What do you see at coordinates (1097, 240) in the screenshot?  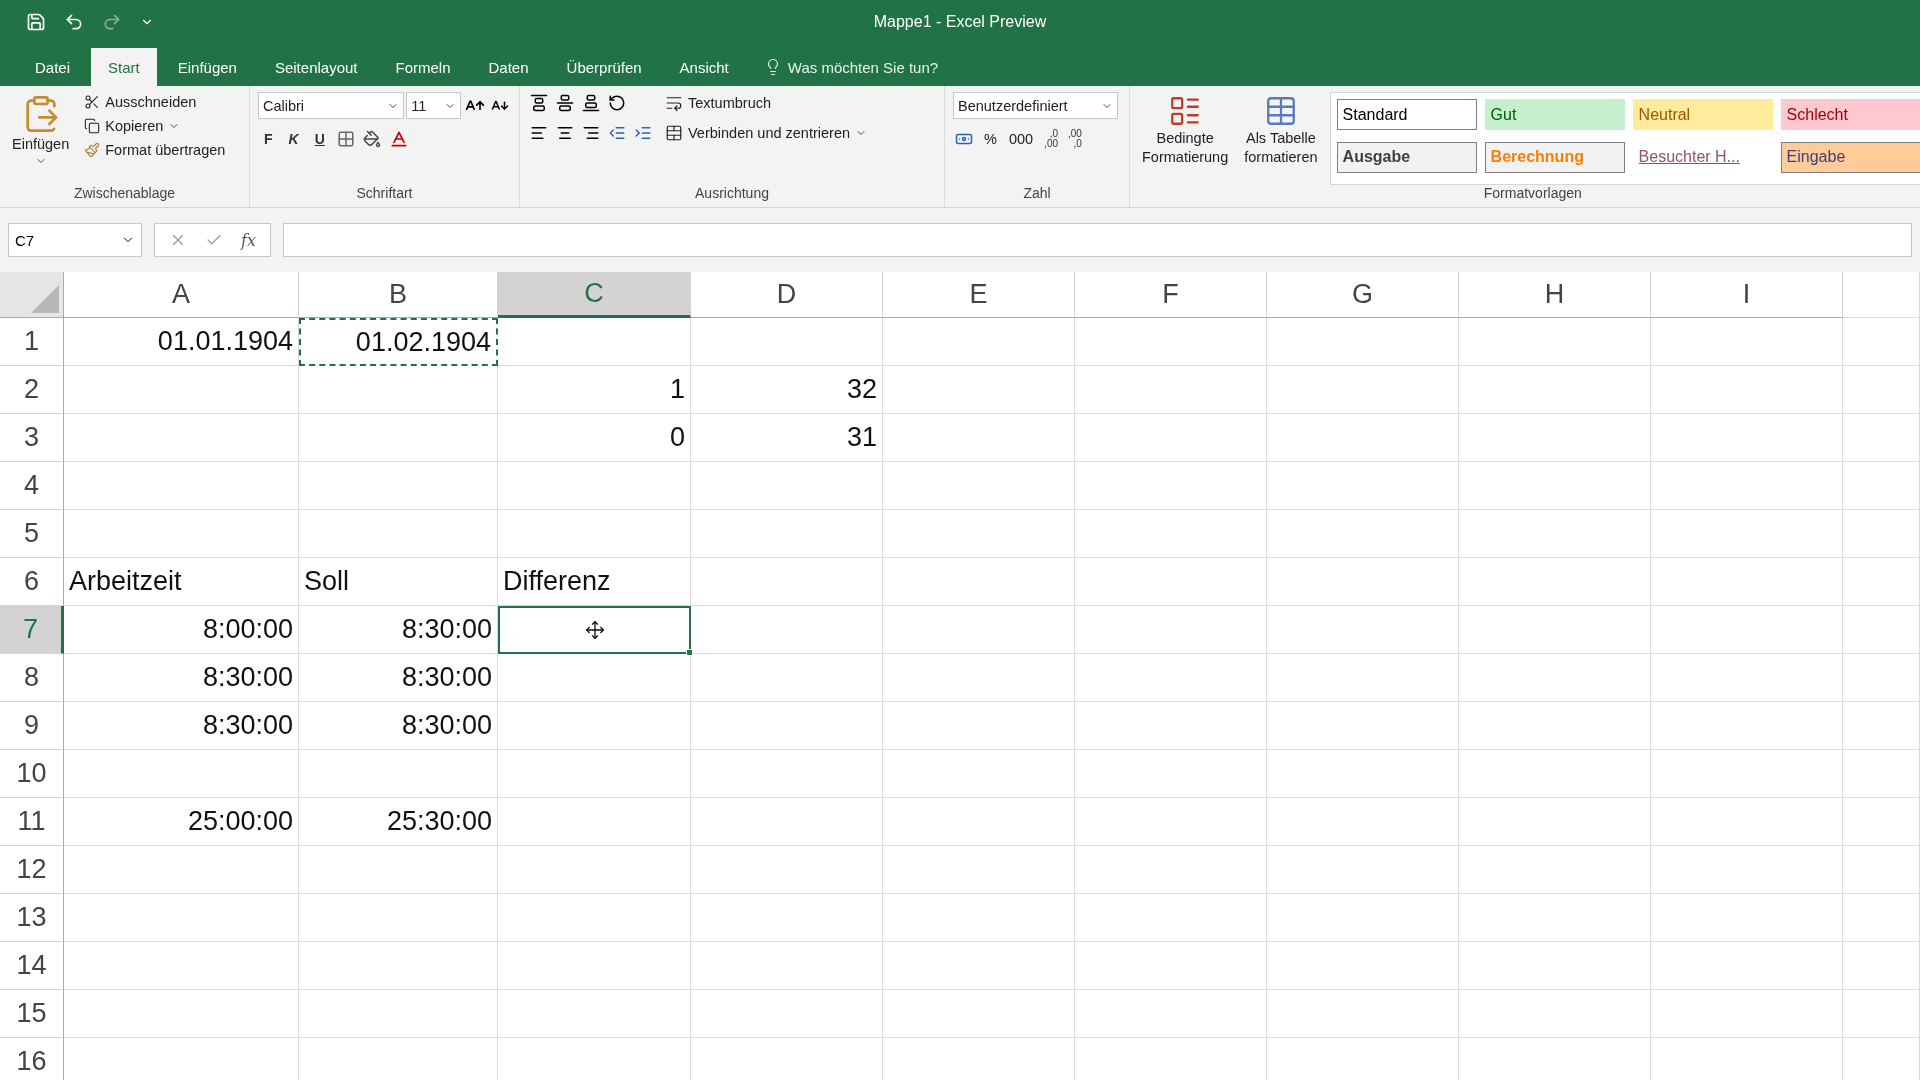 I see `formula-input` at bounding box center [1097, 240].